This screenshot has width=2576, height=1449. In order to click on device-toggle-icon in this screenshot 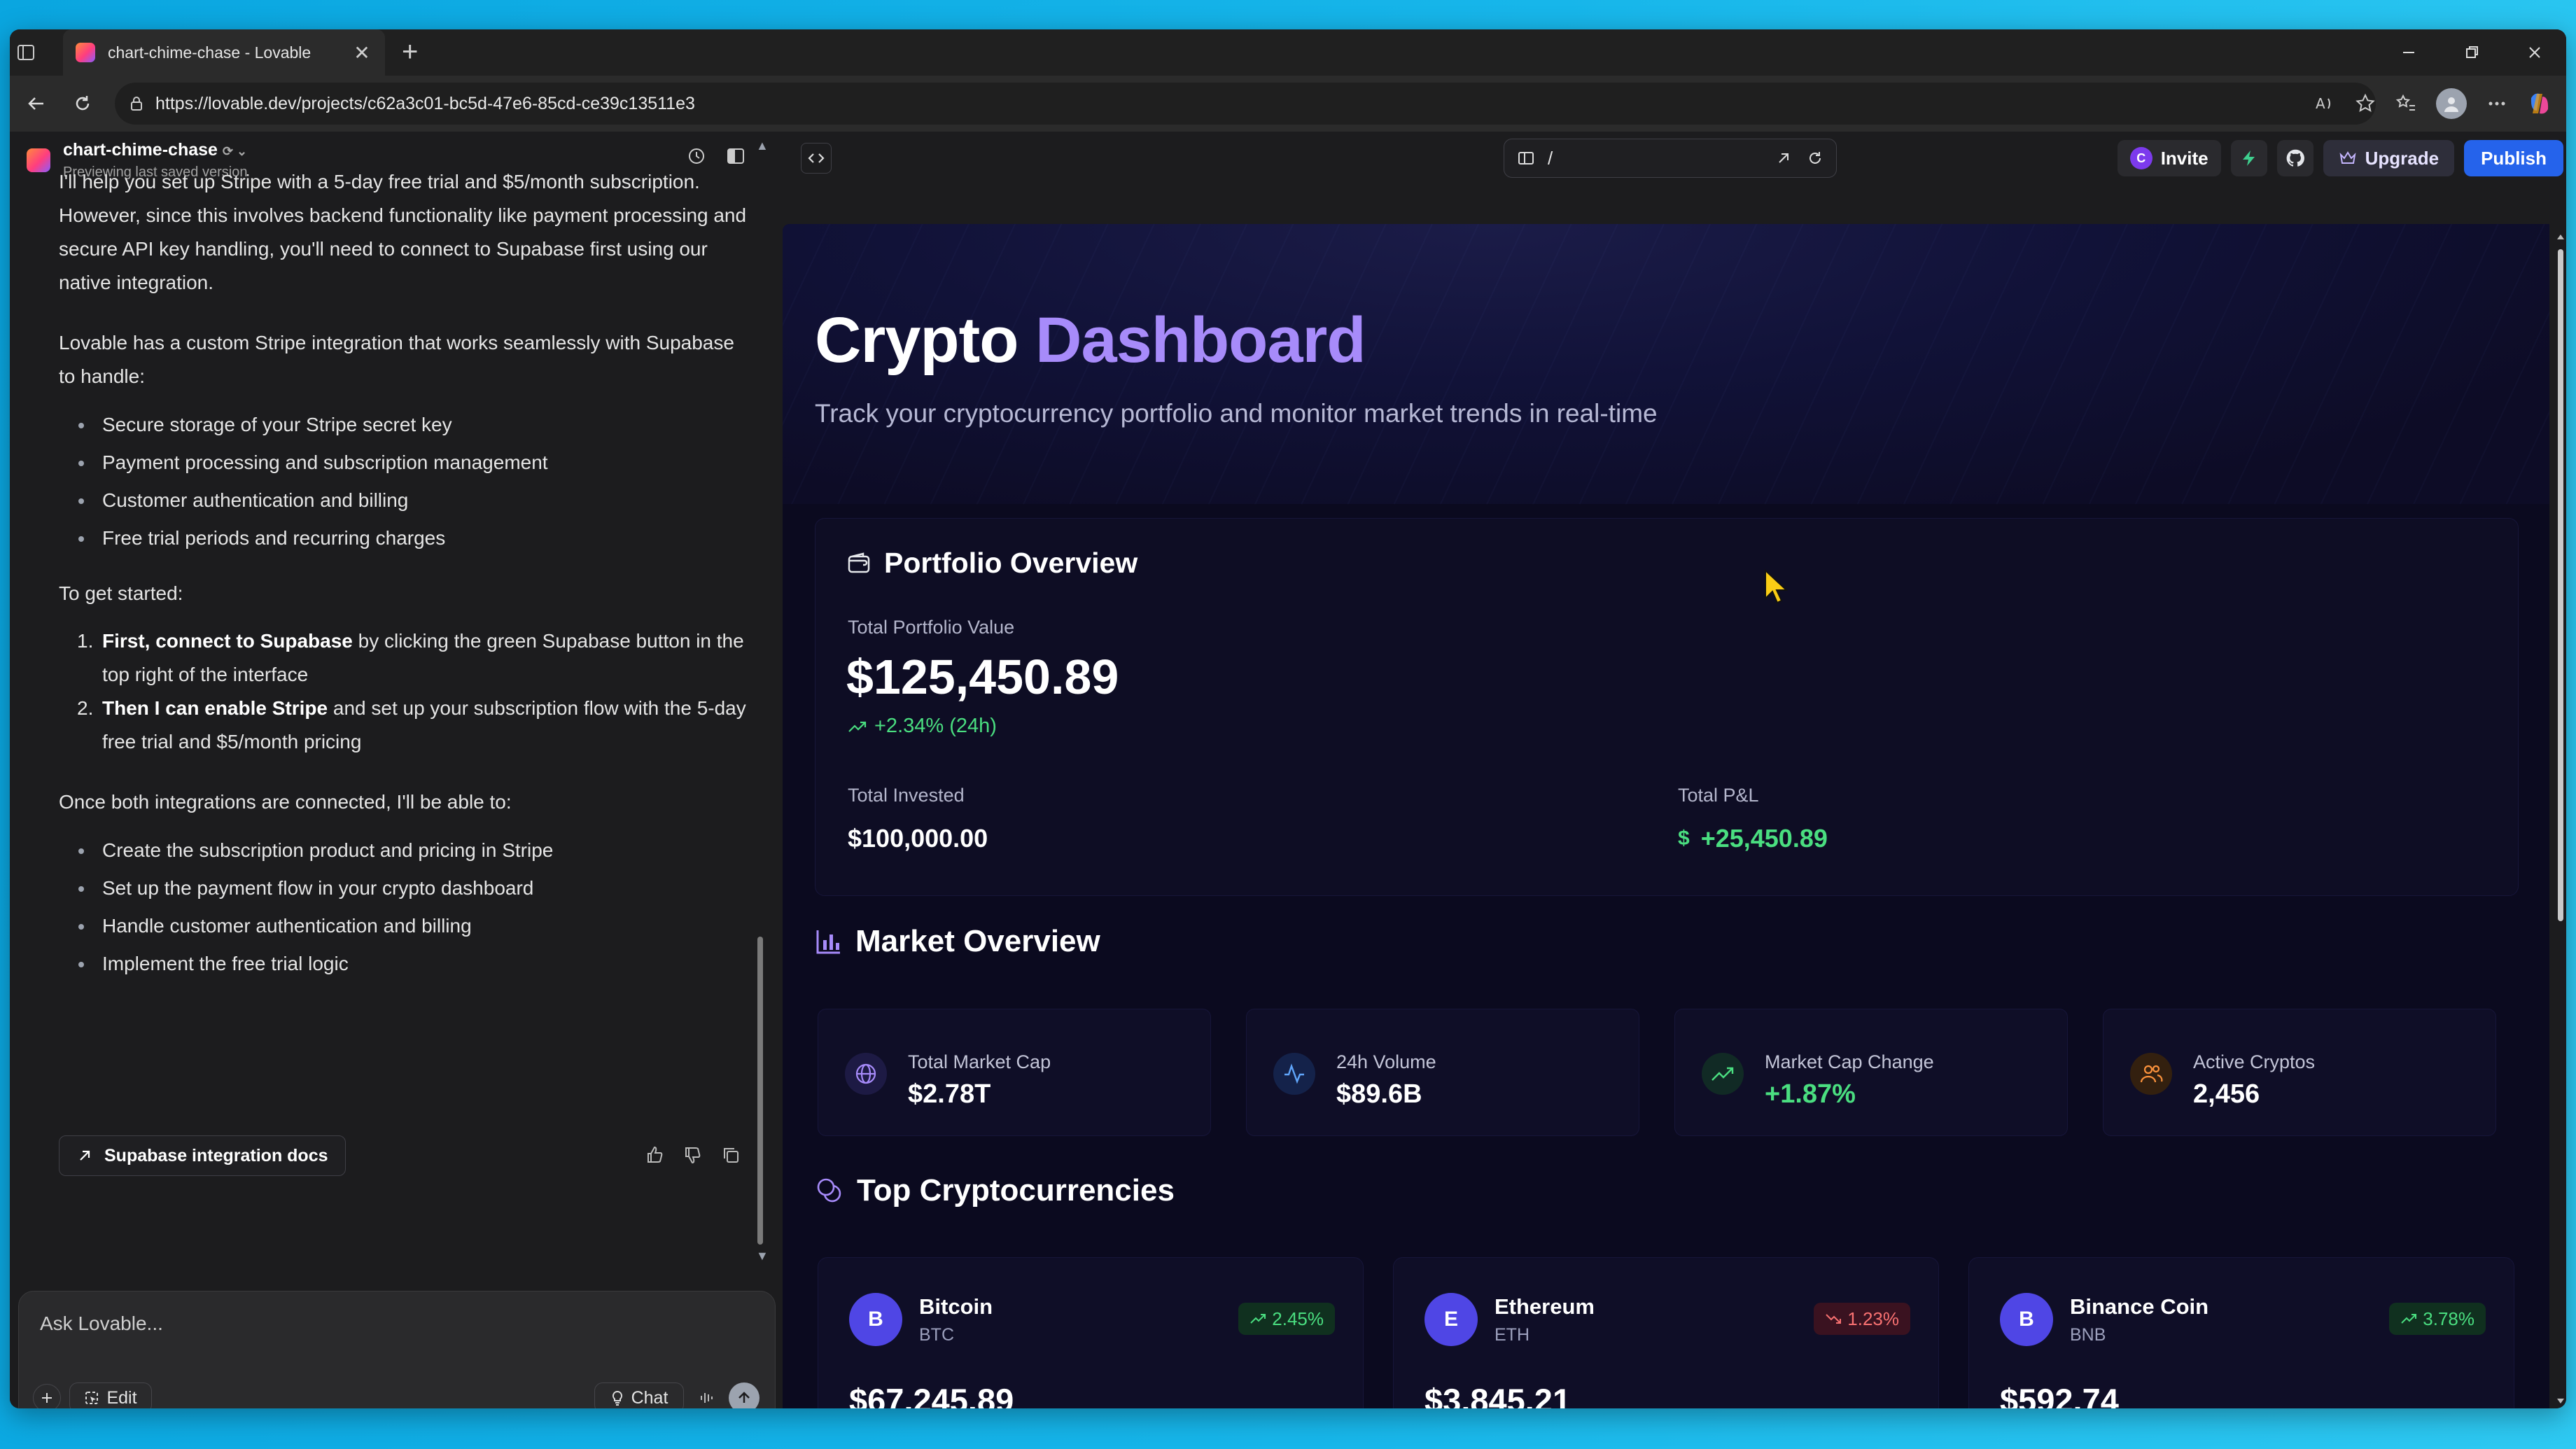, I will do `click(1526, 158)`.